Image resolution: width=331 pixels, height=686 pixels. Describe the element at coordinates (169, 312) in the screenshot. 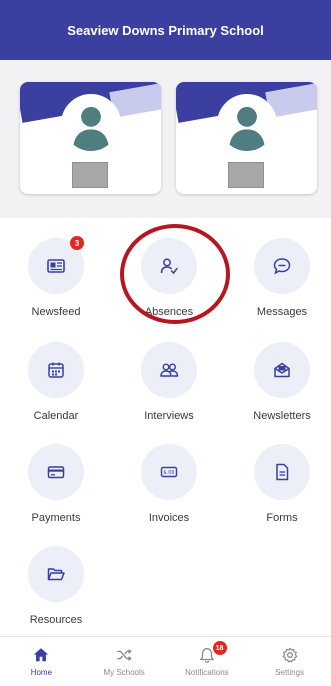

I see `tile-label: Absences` at that location.